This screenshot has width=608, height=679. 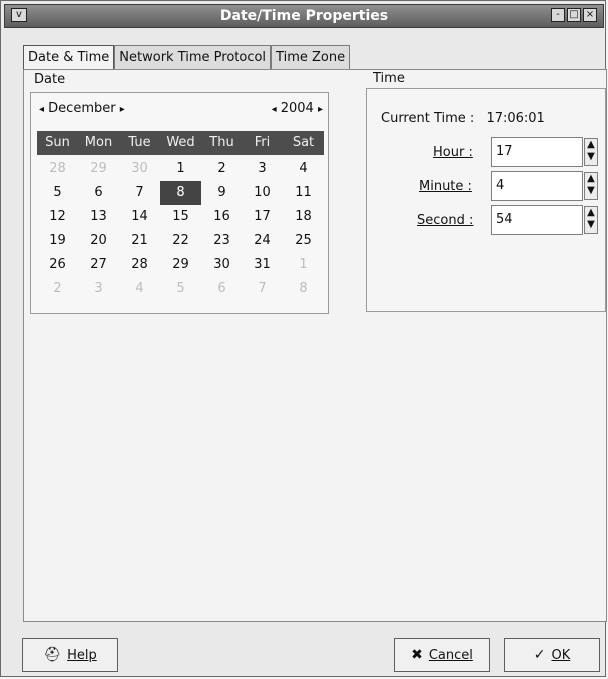 I want to click on weekday-mon: Mon, so click(x=98, y=142).